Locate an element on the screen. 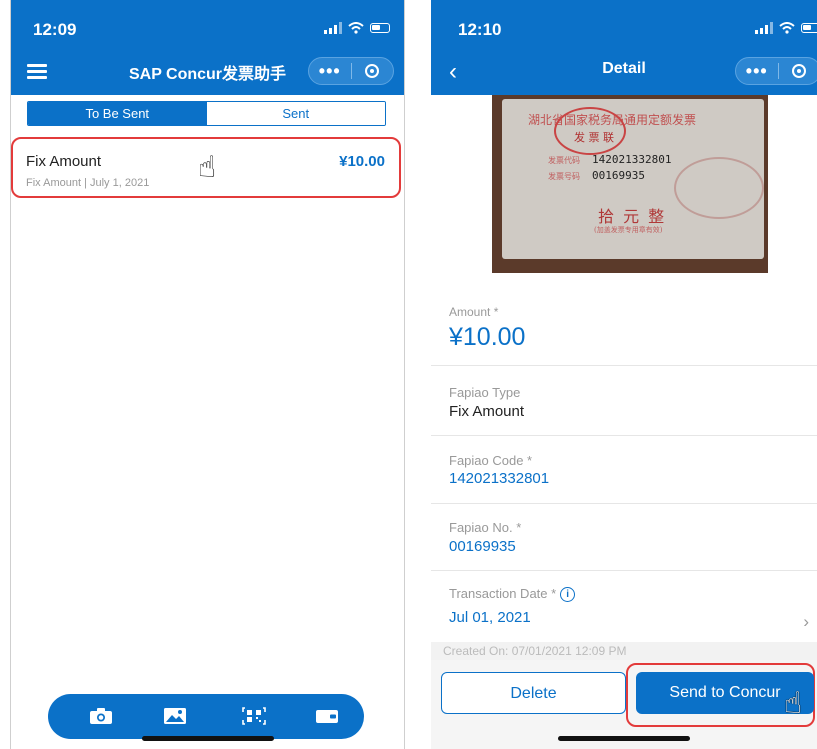 Image resolution: width=817 pixels, height=749 pixels. receipt-number: 00169935 is located at coordinates (618, 175).